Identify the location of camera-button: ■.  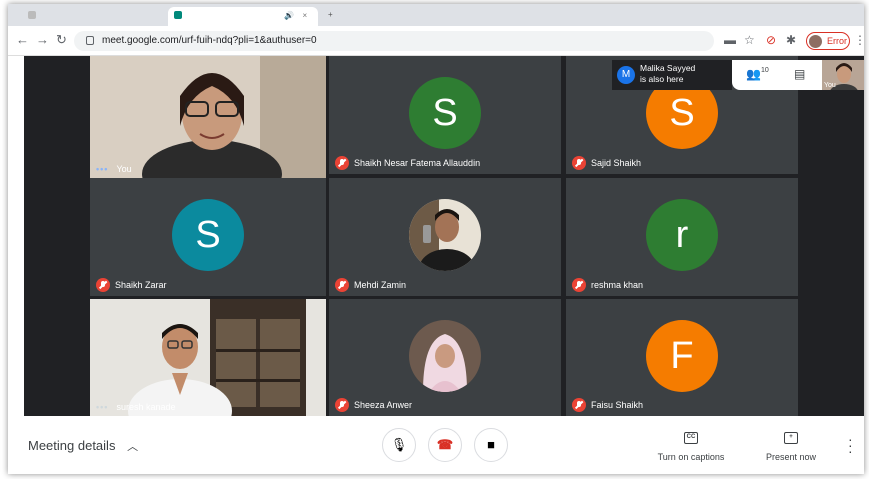
(491, 445).